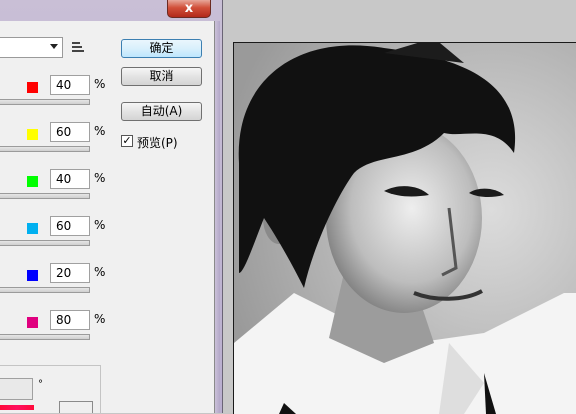 The height and width of the screenshot is (414, 576). What do you see at coordinates (107, 149) in the screenshot?
I see `channel-row-yellow: 60 %` at bounding box center [107, 149].